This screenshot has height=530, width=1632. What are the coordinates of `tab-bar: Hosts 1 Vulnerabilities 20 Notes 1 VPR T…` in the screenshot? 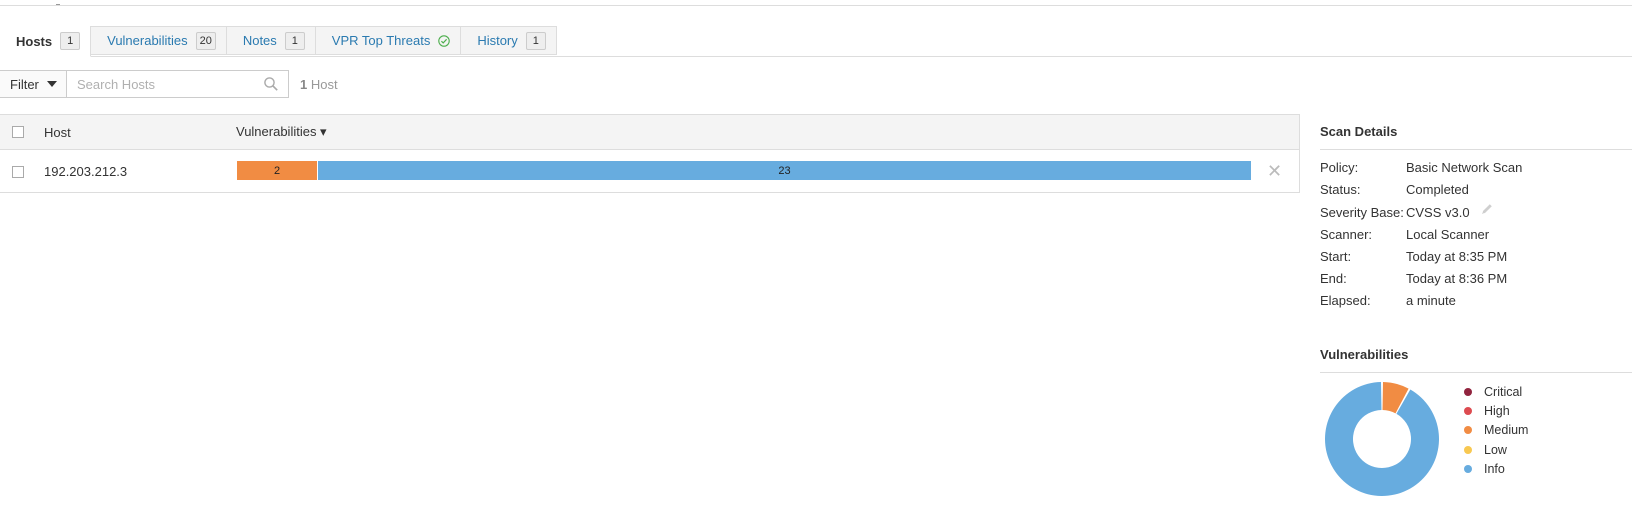 It's located at (278, 41).